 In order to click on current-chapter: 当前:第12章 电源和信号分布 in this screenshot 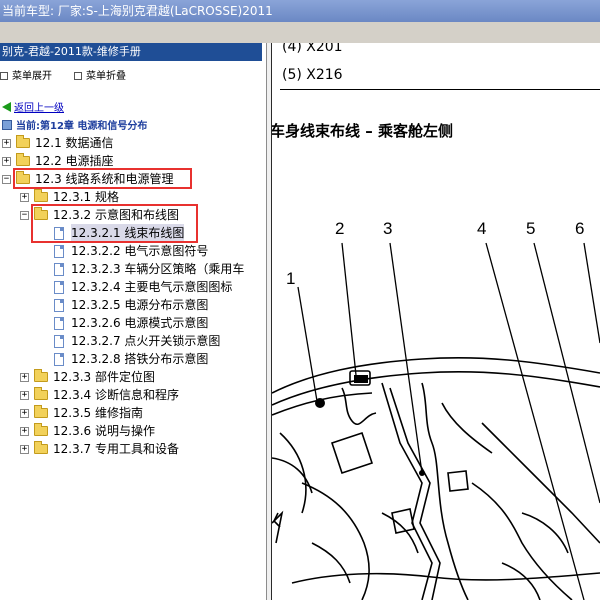, I will do `click(74, 124)`.